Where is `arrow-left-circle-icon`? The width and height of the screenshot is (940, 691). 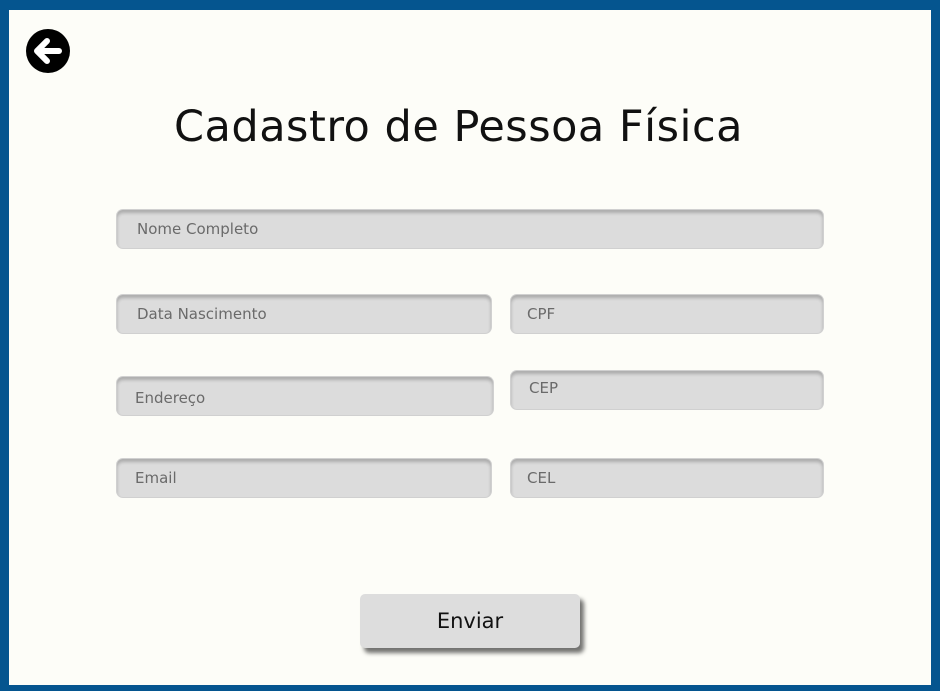 arrow-left-circle-icon is located at coordinates (48, 51).